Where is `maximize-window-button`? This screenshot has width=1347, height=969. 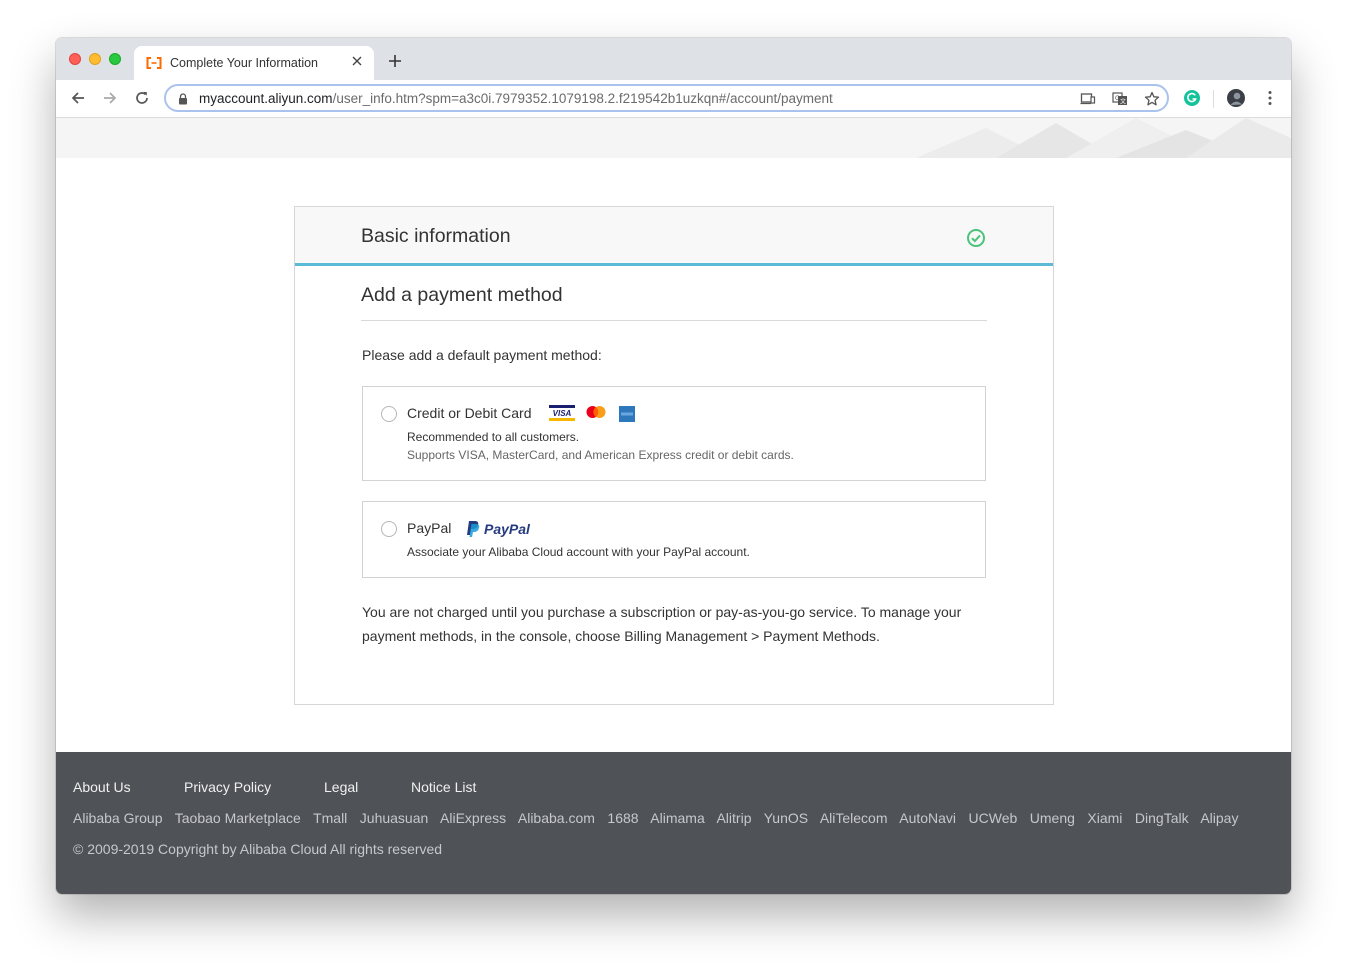
maximize-window-button is located at coordinates (115, 59).